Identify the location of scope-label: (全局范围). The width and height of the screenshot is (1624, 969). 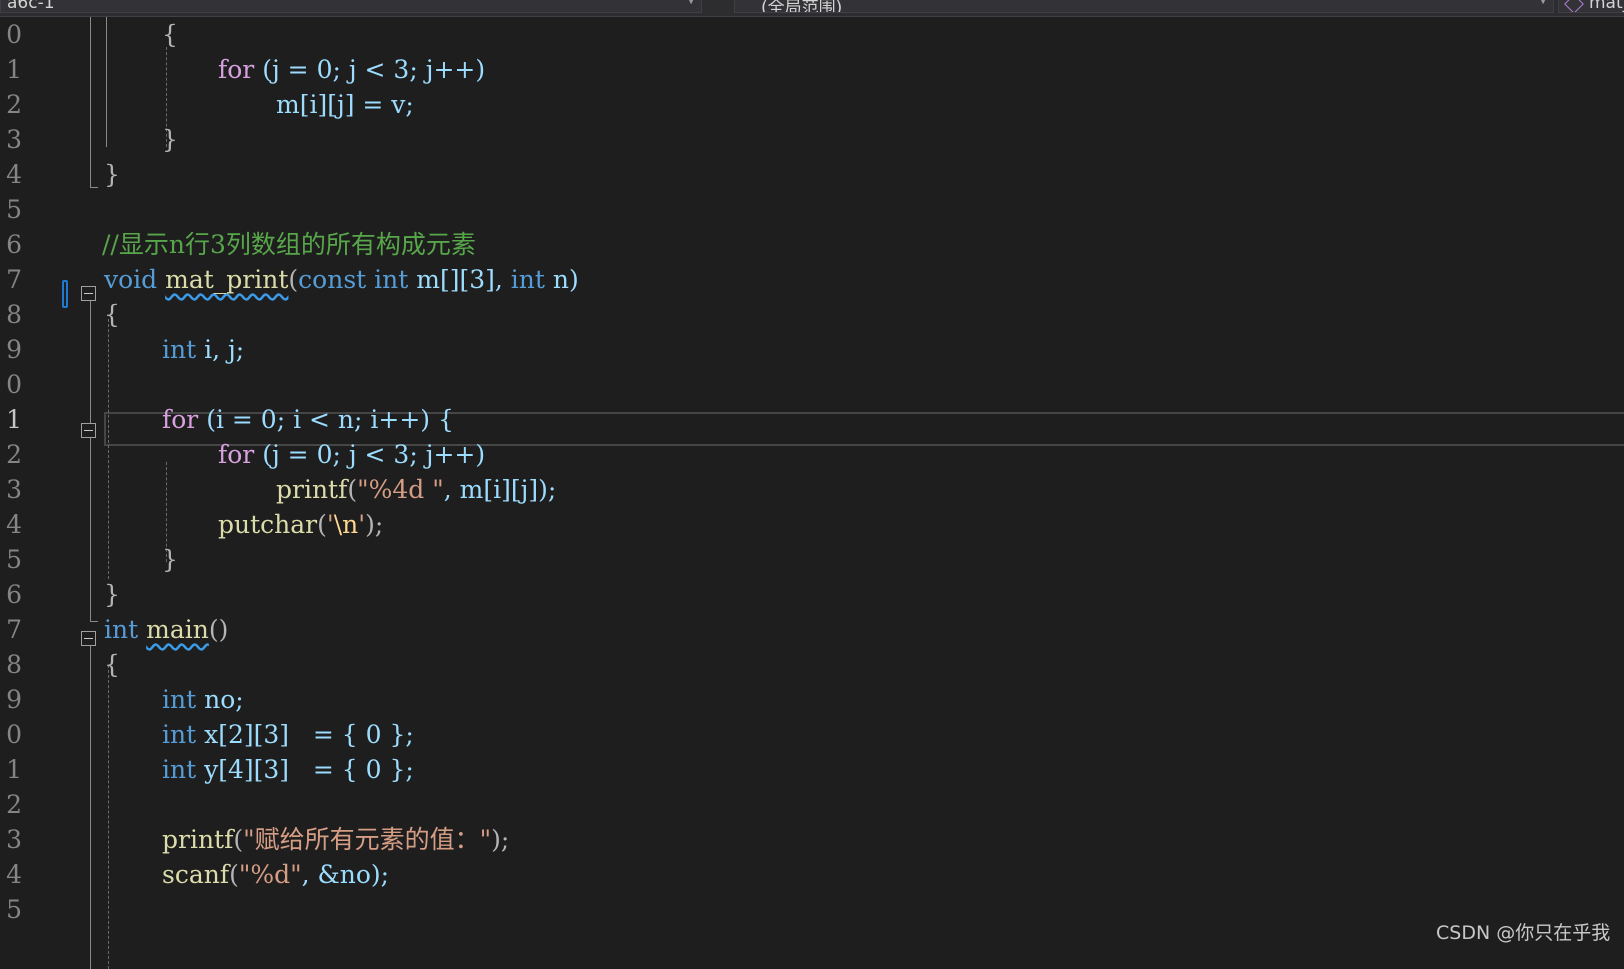
(802, 6).